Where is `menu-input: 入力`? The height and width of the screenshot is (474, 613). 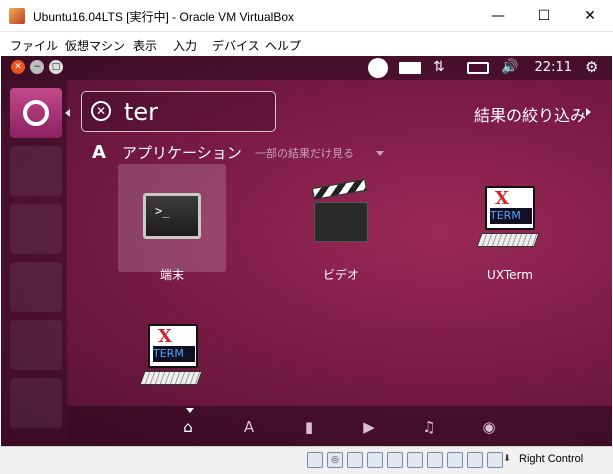
menu-input: 入力 is located at coordinates (185, 45).